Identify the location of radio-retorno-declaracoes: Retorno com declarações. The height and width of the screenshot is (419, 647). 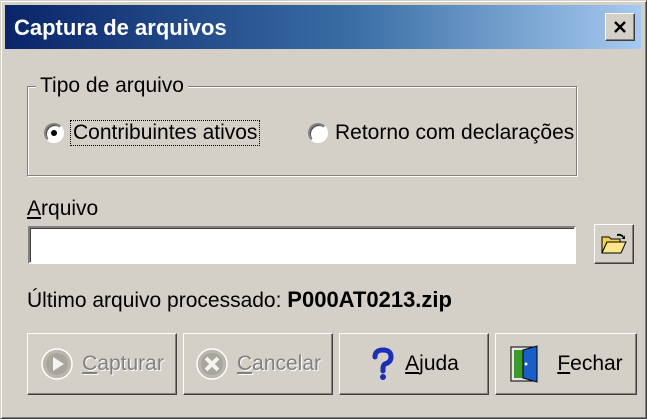
(441, 133).